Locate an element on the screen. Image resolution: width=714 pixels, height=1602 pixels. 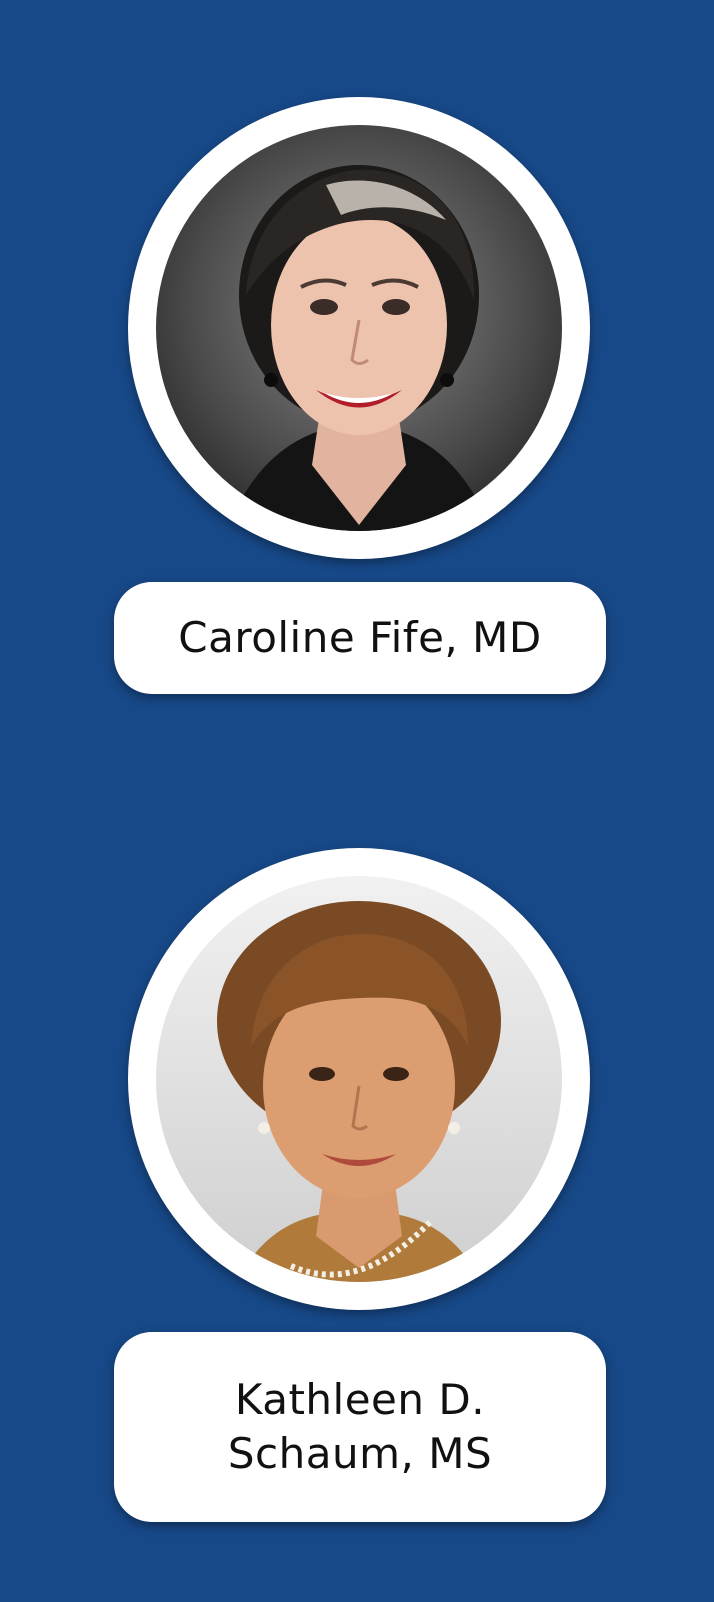
profile-name: Caroline Fife, MD is located at coordinates (360, 637).